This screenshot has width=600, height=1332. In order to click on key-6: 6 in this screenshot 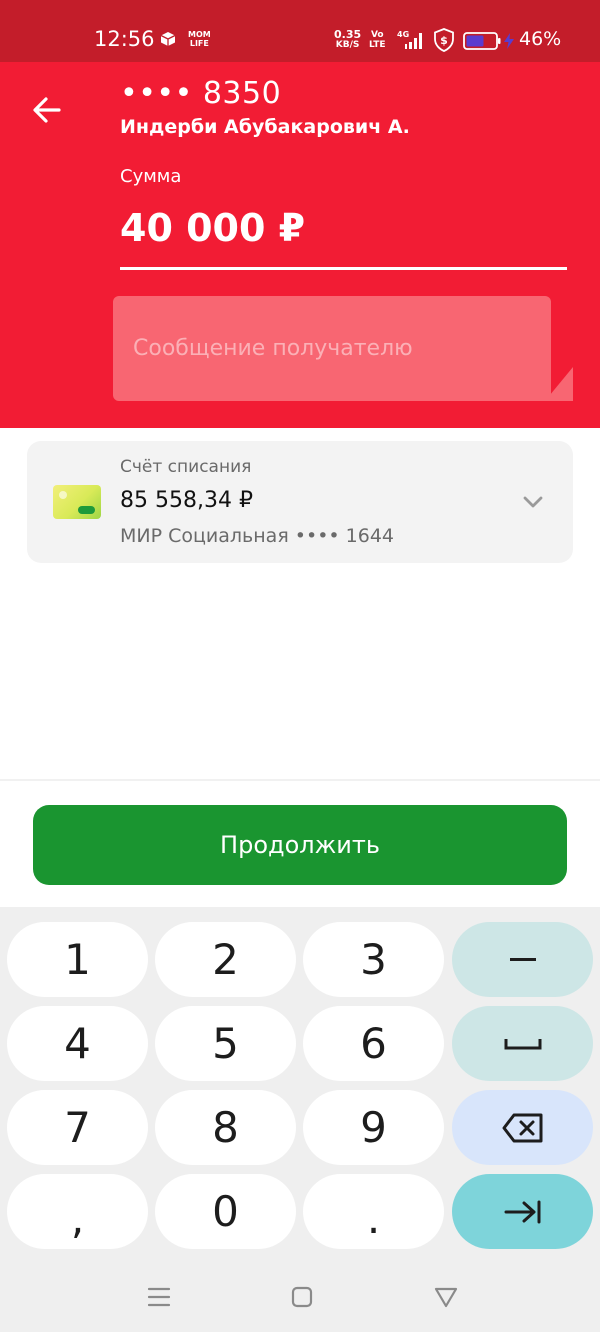, I will do `click(373, 1043)`.